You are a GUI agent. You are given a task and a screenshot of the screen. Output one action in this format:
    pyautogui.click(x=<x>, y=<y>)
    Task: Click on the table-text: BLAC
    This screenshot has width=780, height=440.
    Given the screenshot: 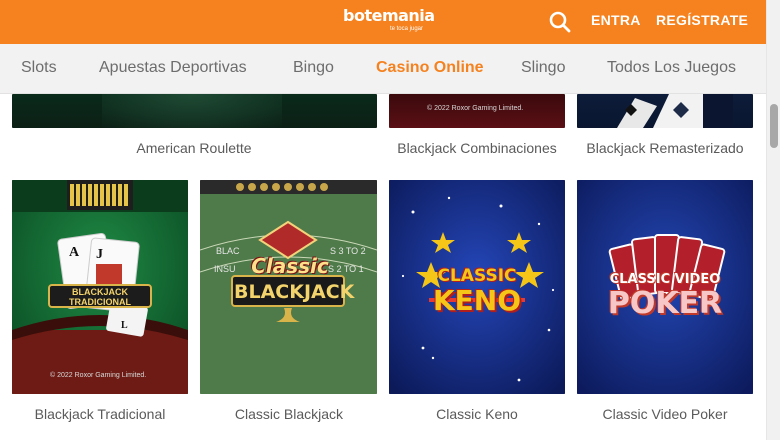 What is the action you would take?
    pyautogui.click(x=228, y=251)
    